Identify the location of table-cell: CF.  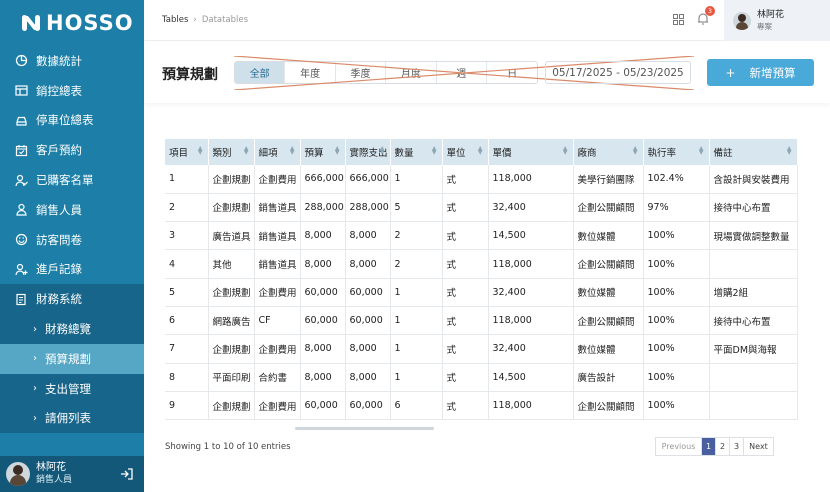
(277, 321).